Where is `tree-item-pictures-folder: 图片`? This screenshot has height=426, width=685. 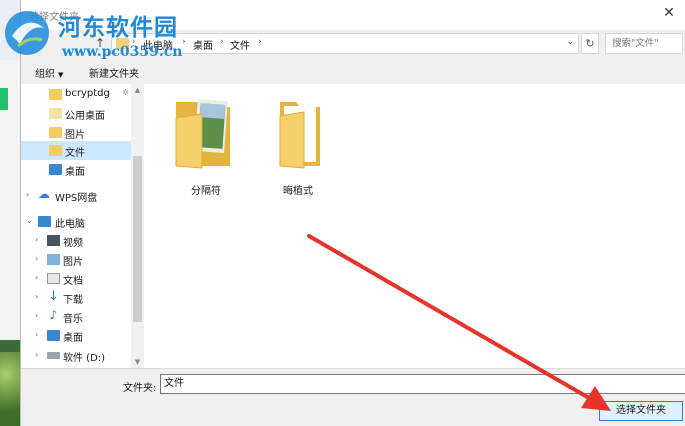
tree-item-pictures-folder: 图片 is located at coordinates (76, 132).